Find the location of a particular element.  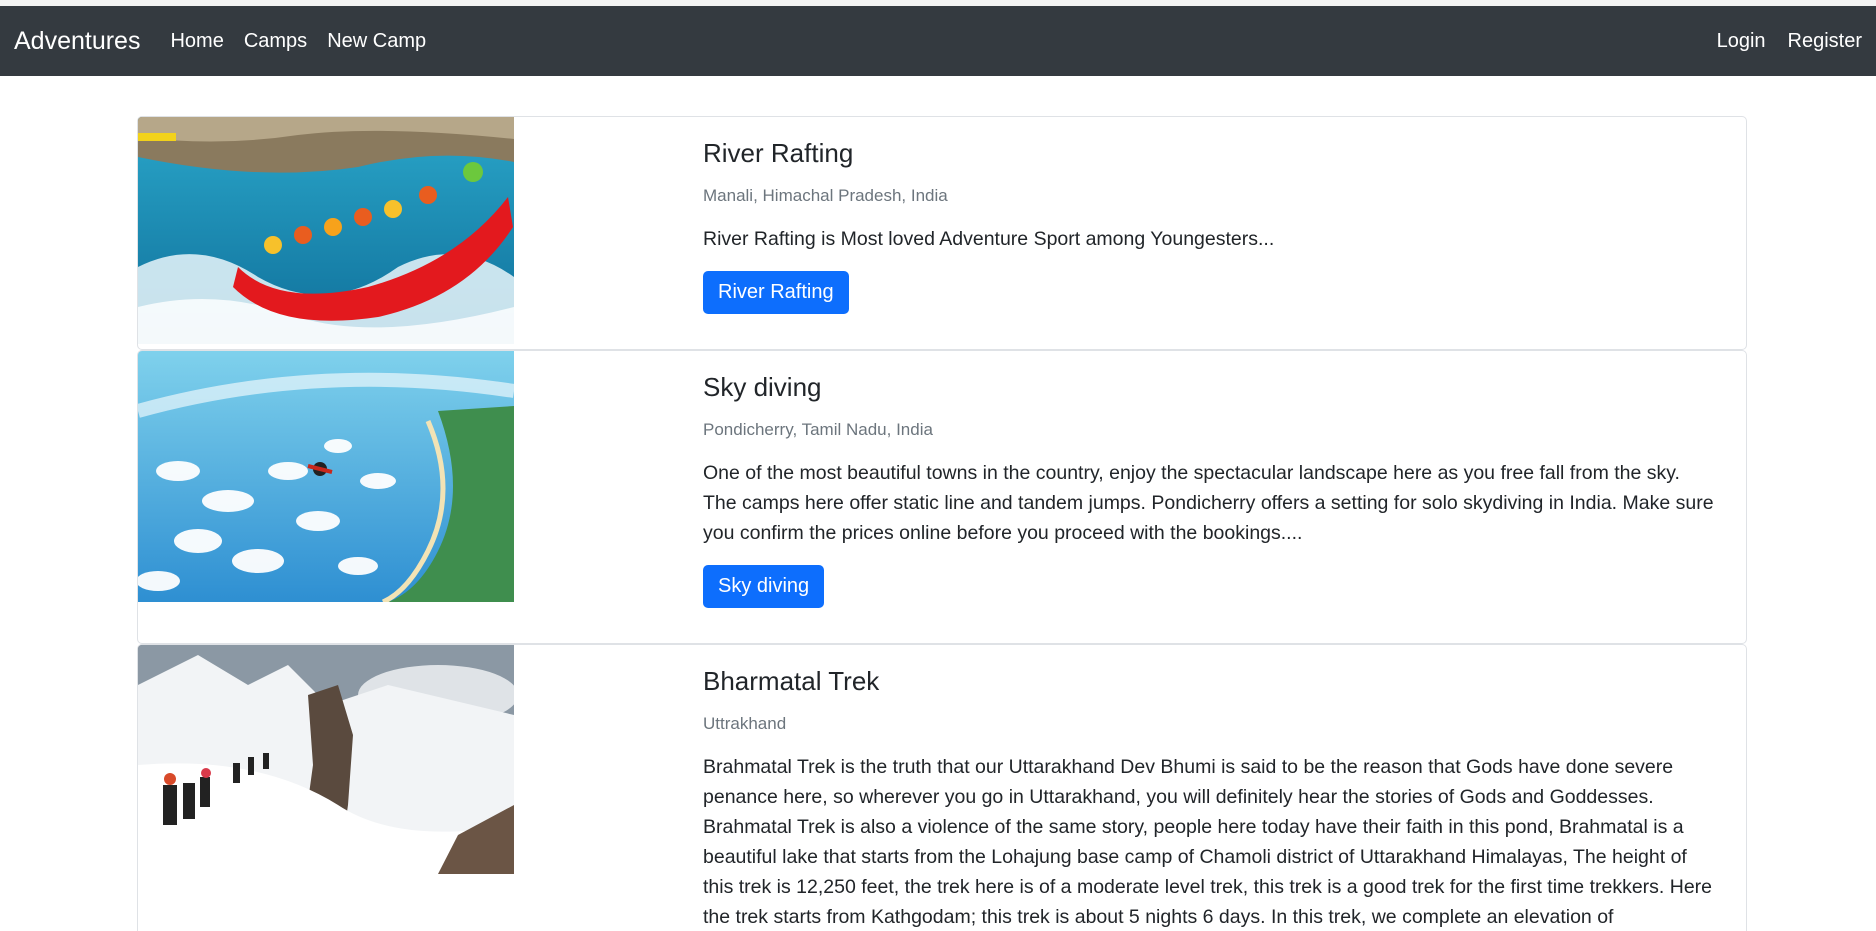

camp-location: Uttrakhand is located at coordinates (745, 723).